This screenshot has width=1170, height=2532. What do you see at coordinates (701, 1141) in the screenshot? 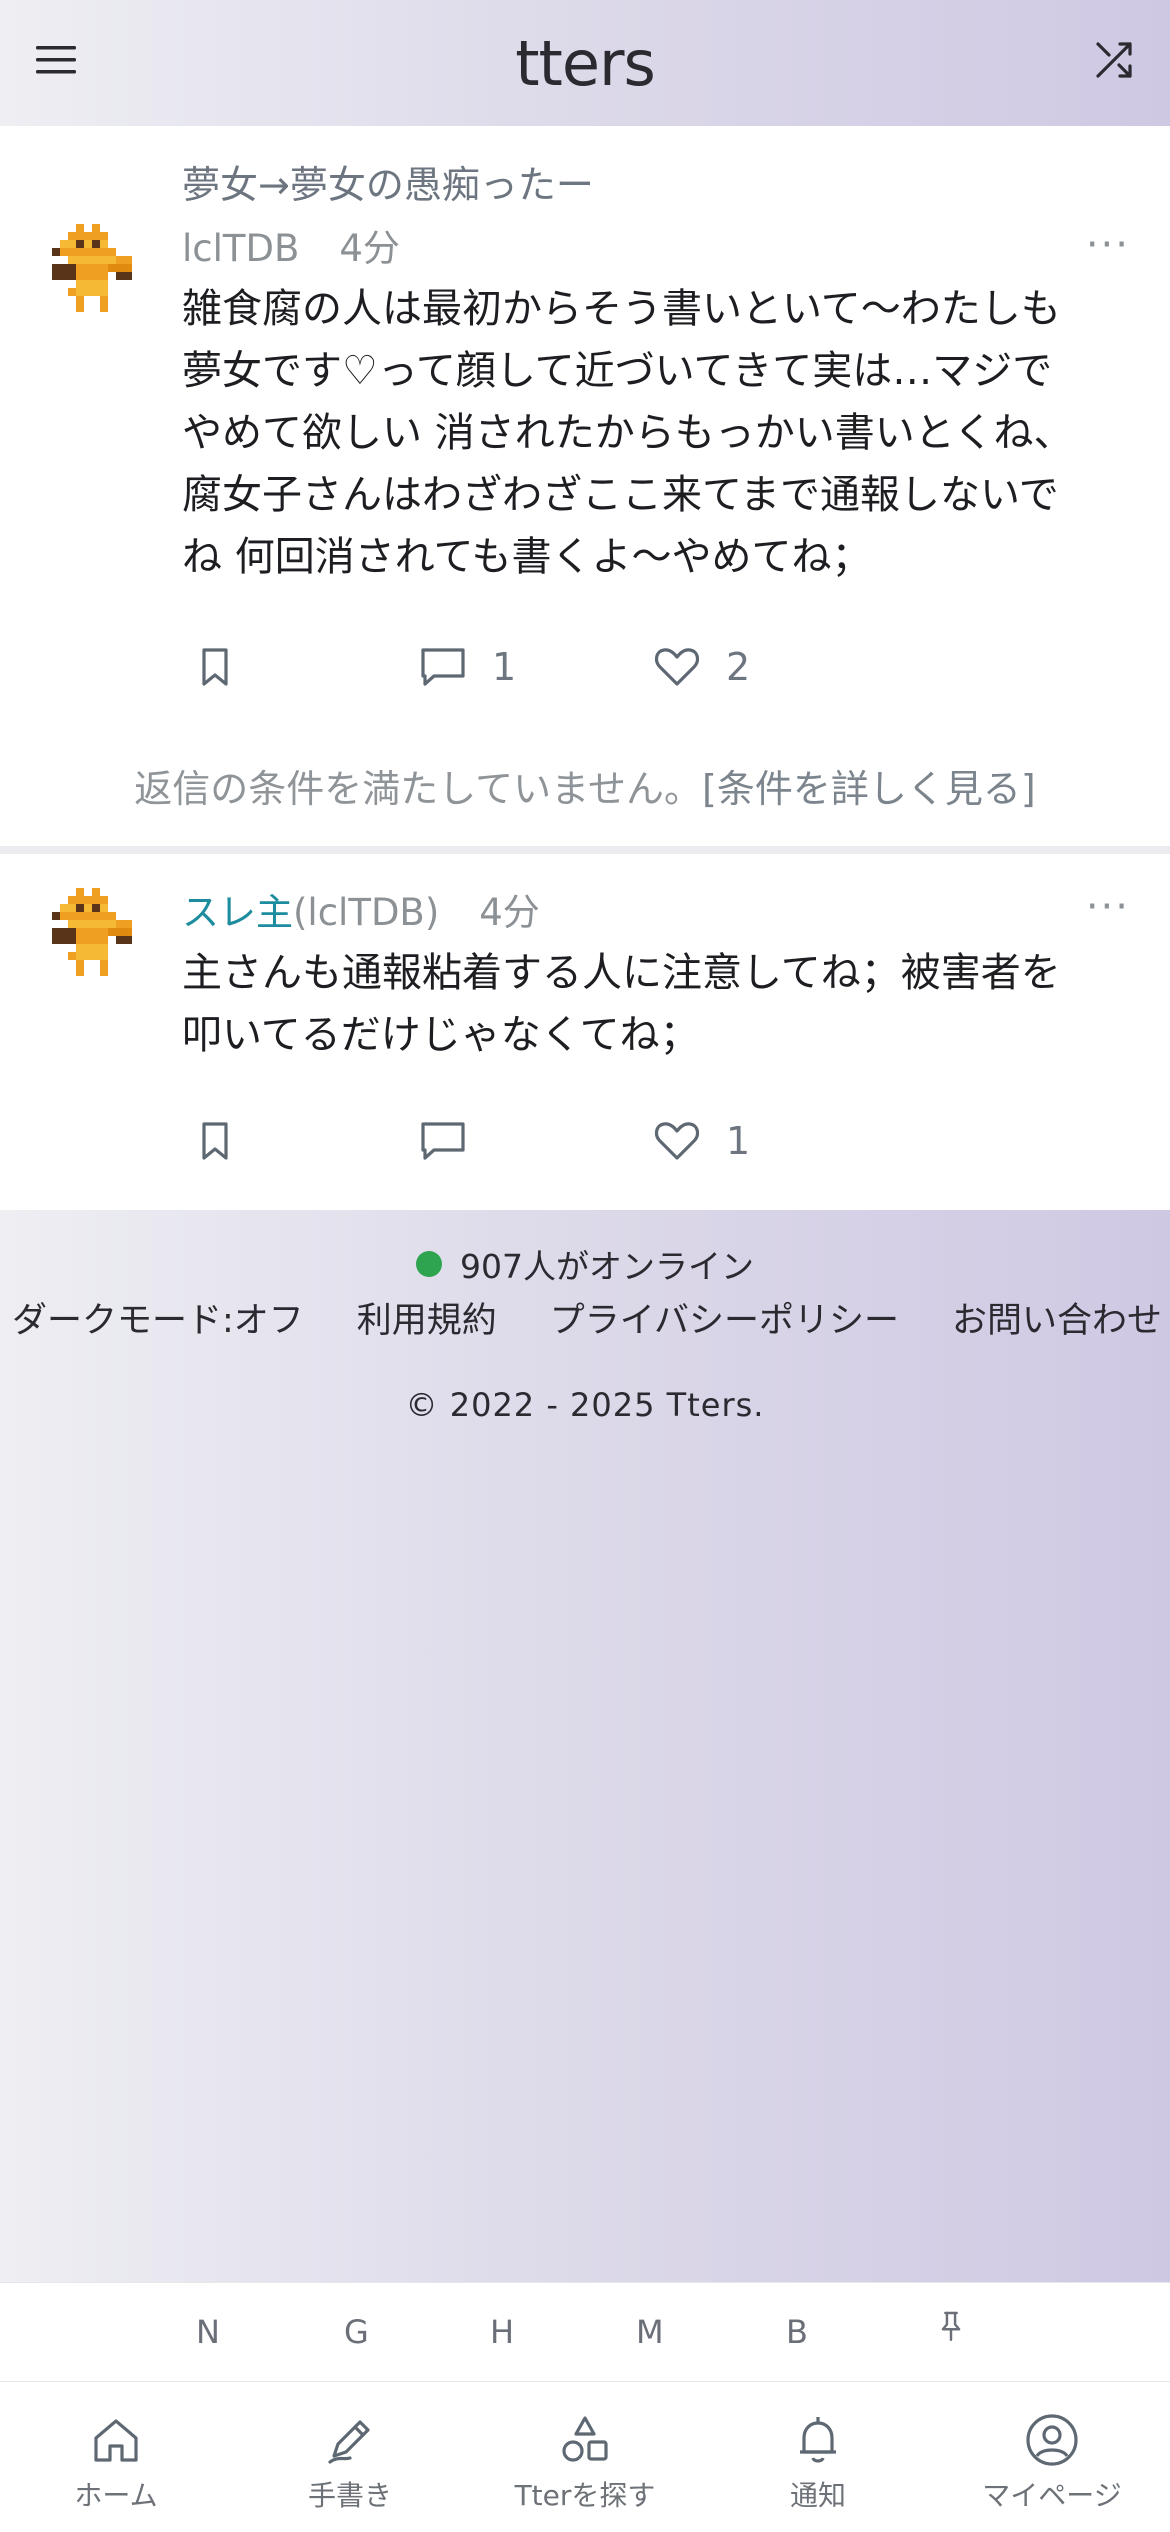
I see `like-button: 1` at bounding box center [701, 1141].